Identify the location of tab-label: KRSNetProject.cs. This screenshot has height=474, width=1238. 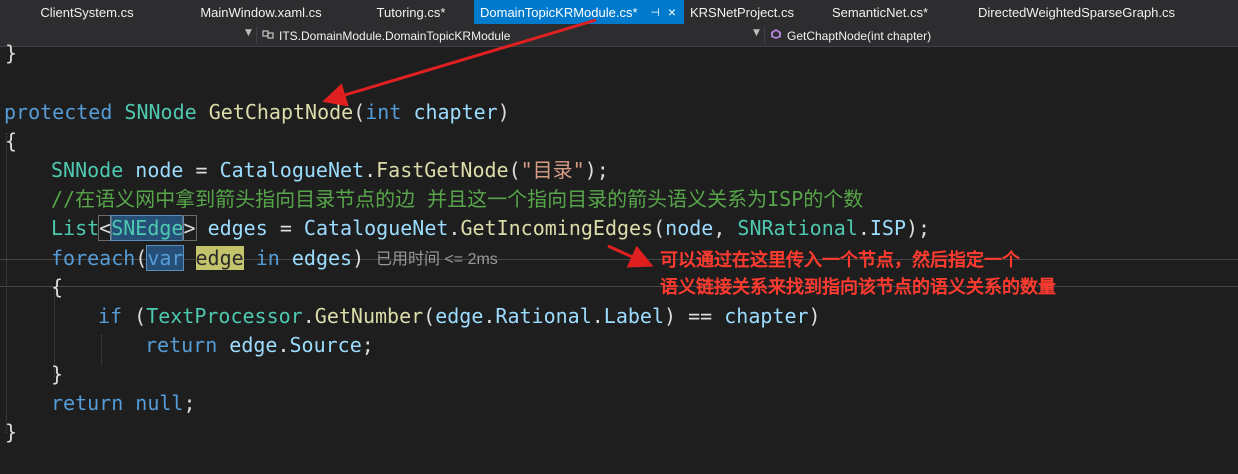
(742, 12).